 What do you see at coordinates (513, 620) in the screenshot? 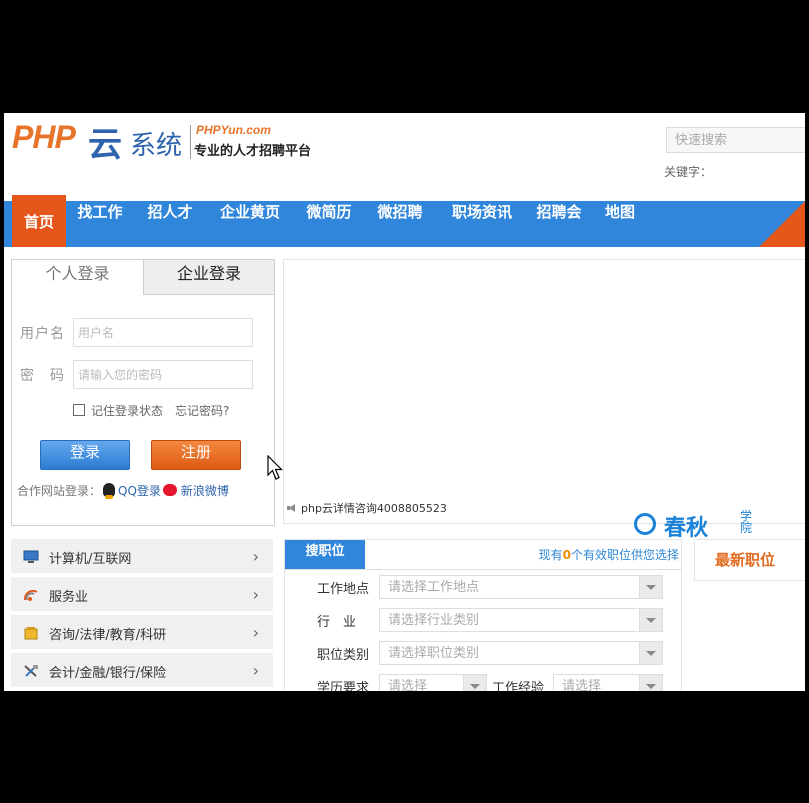
I see `industry-input` at bounding box center [513, 620].